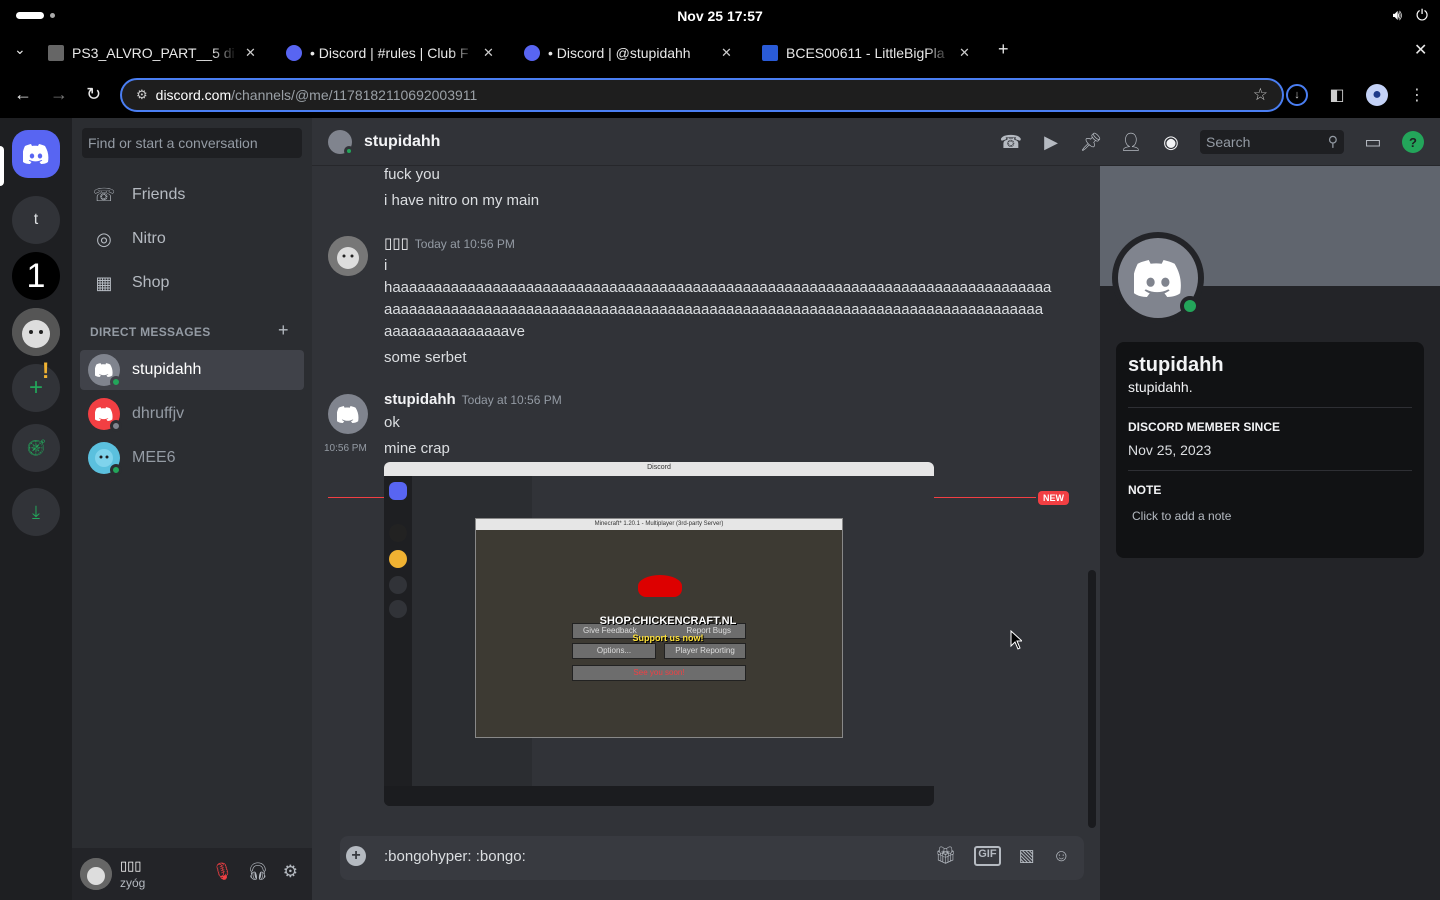 The width and height of the screenshot is (1440, 900). I want to click on message-header: stupidahh Today at 10:56 PM, so click(473, 399).